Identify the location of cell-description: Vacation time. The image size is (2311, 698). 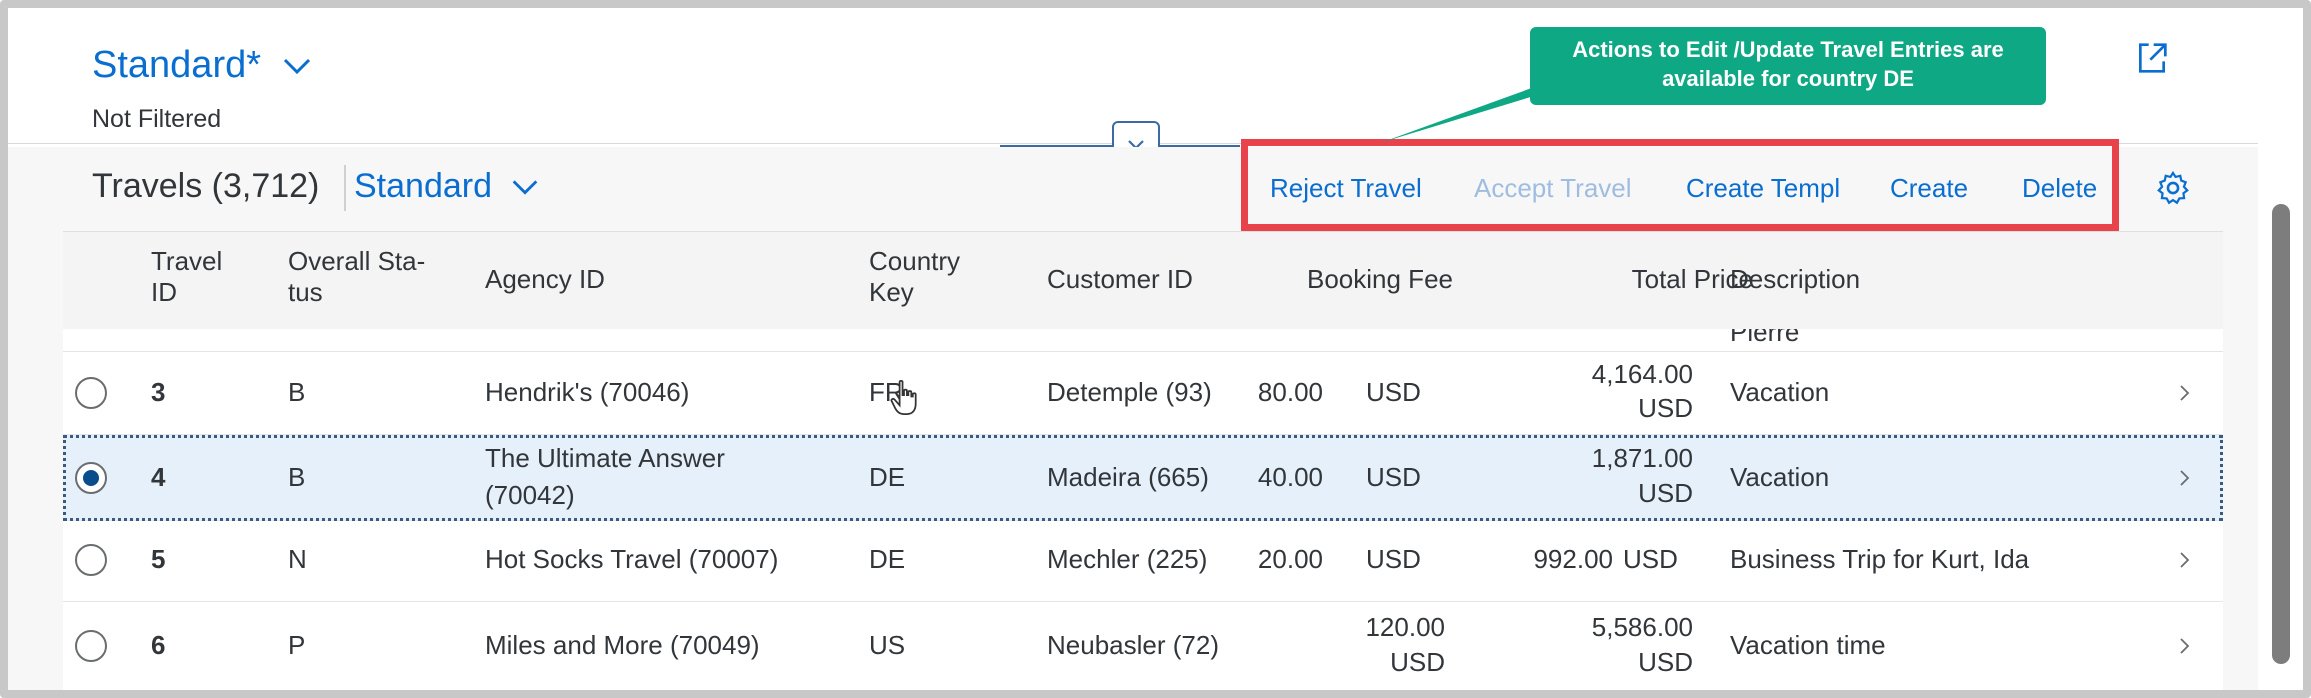
(1808, 645).